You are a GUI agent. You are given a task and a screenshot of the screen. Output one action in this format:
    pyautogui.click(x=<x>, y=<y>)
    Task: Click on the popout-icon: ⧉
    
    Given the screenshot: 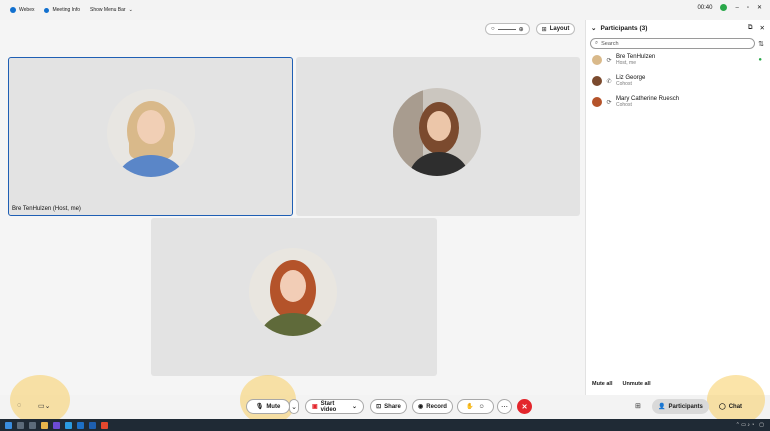 What is the action you would take?
    pyautogui.click(x=750, y=28)
    